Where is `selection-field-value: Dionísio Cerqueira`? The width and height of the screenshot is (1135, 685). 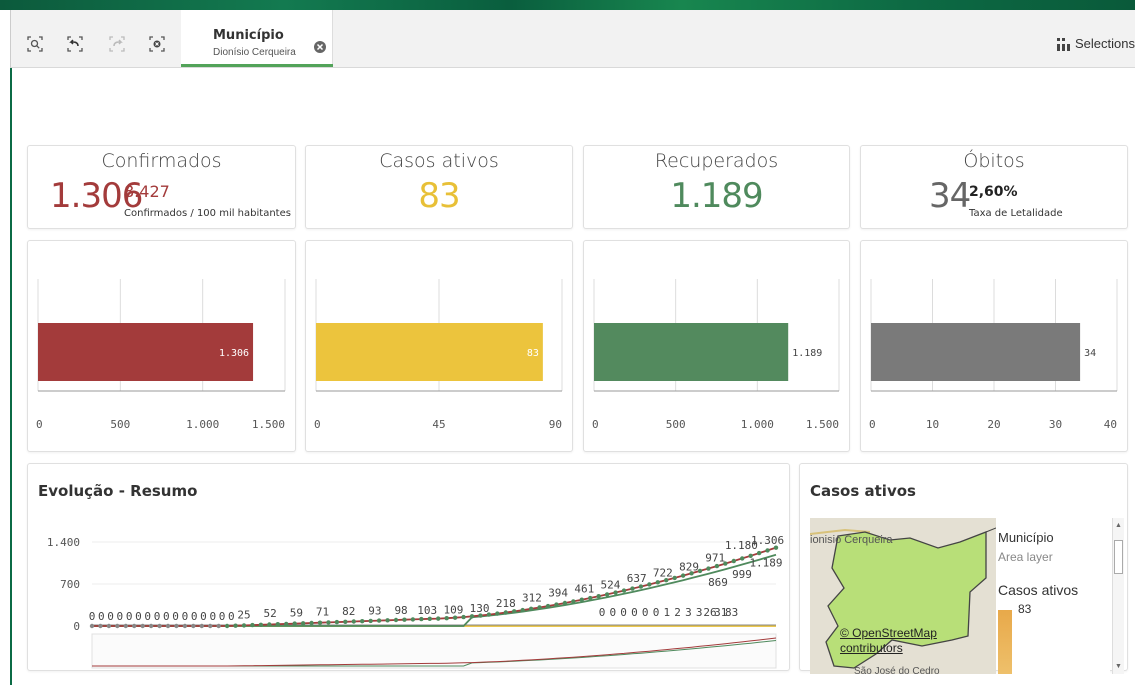 selection-field-value: Dionísio Cerqueira is located at coordinates (254, 52).